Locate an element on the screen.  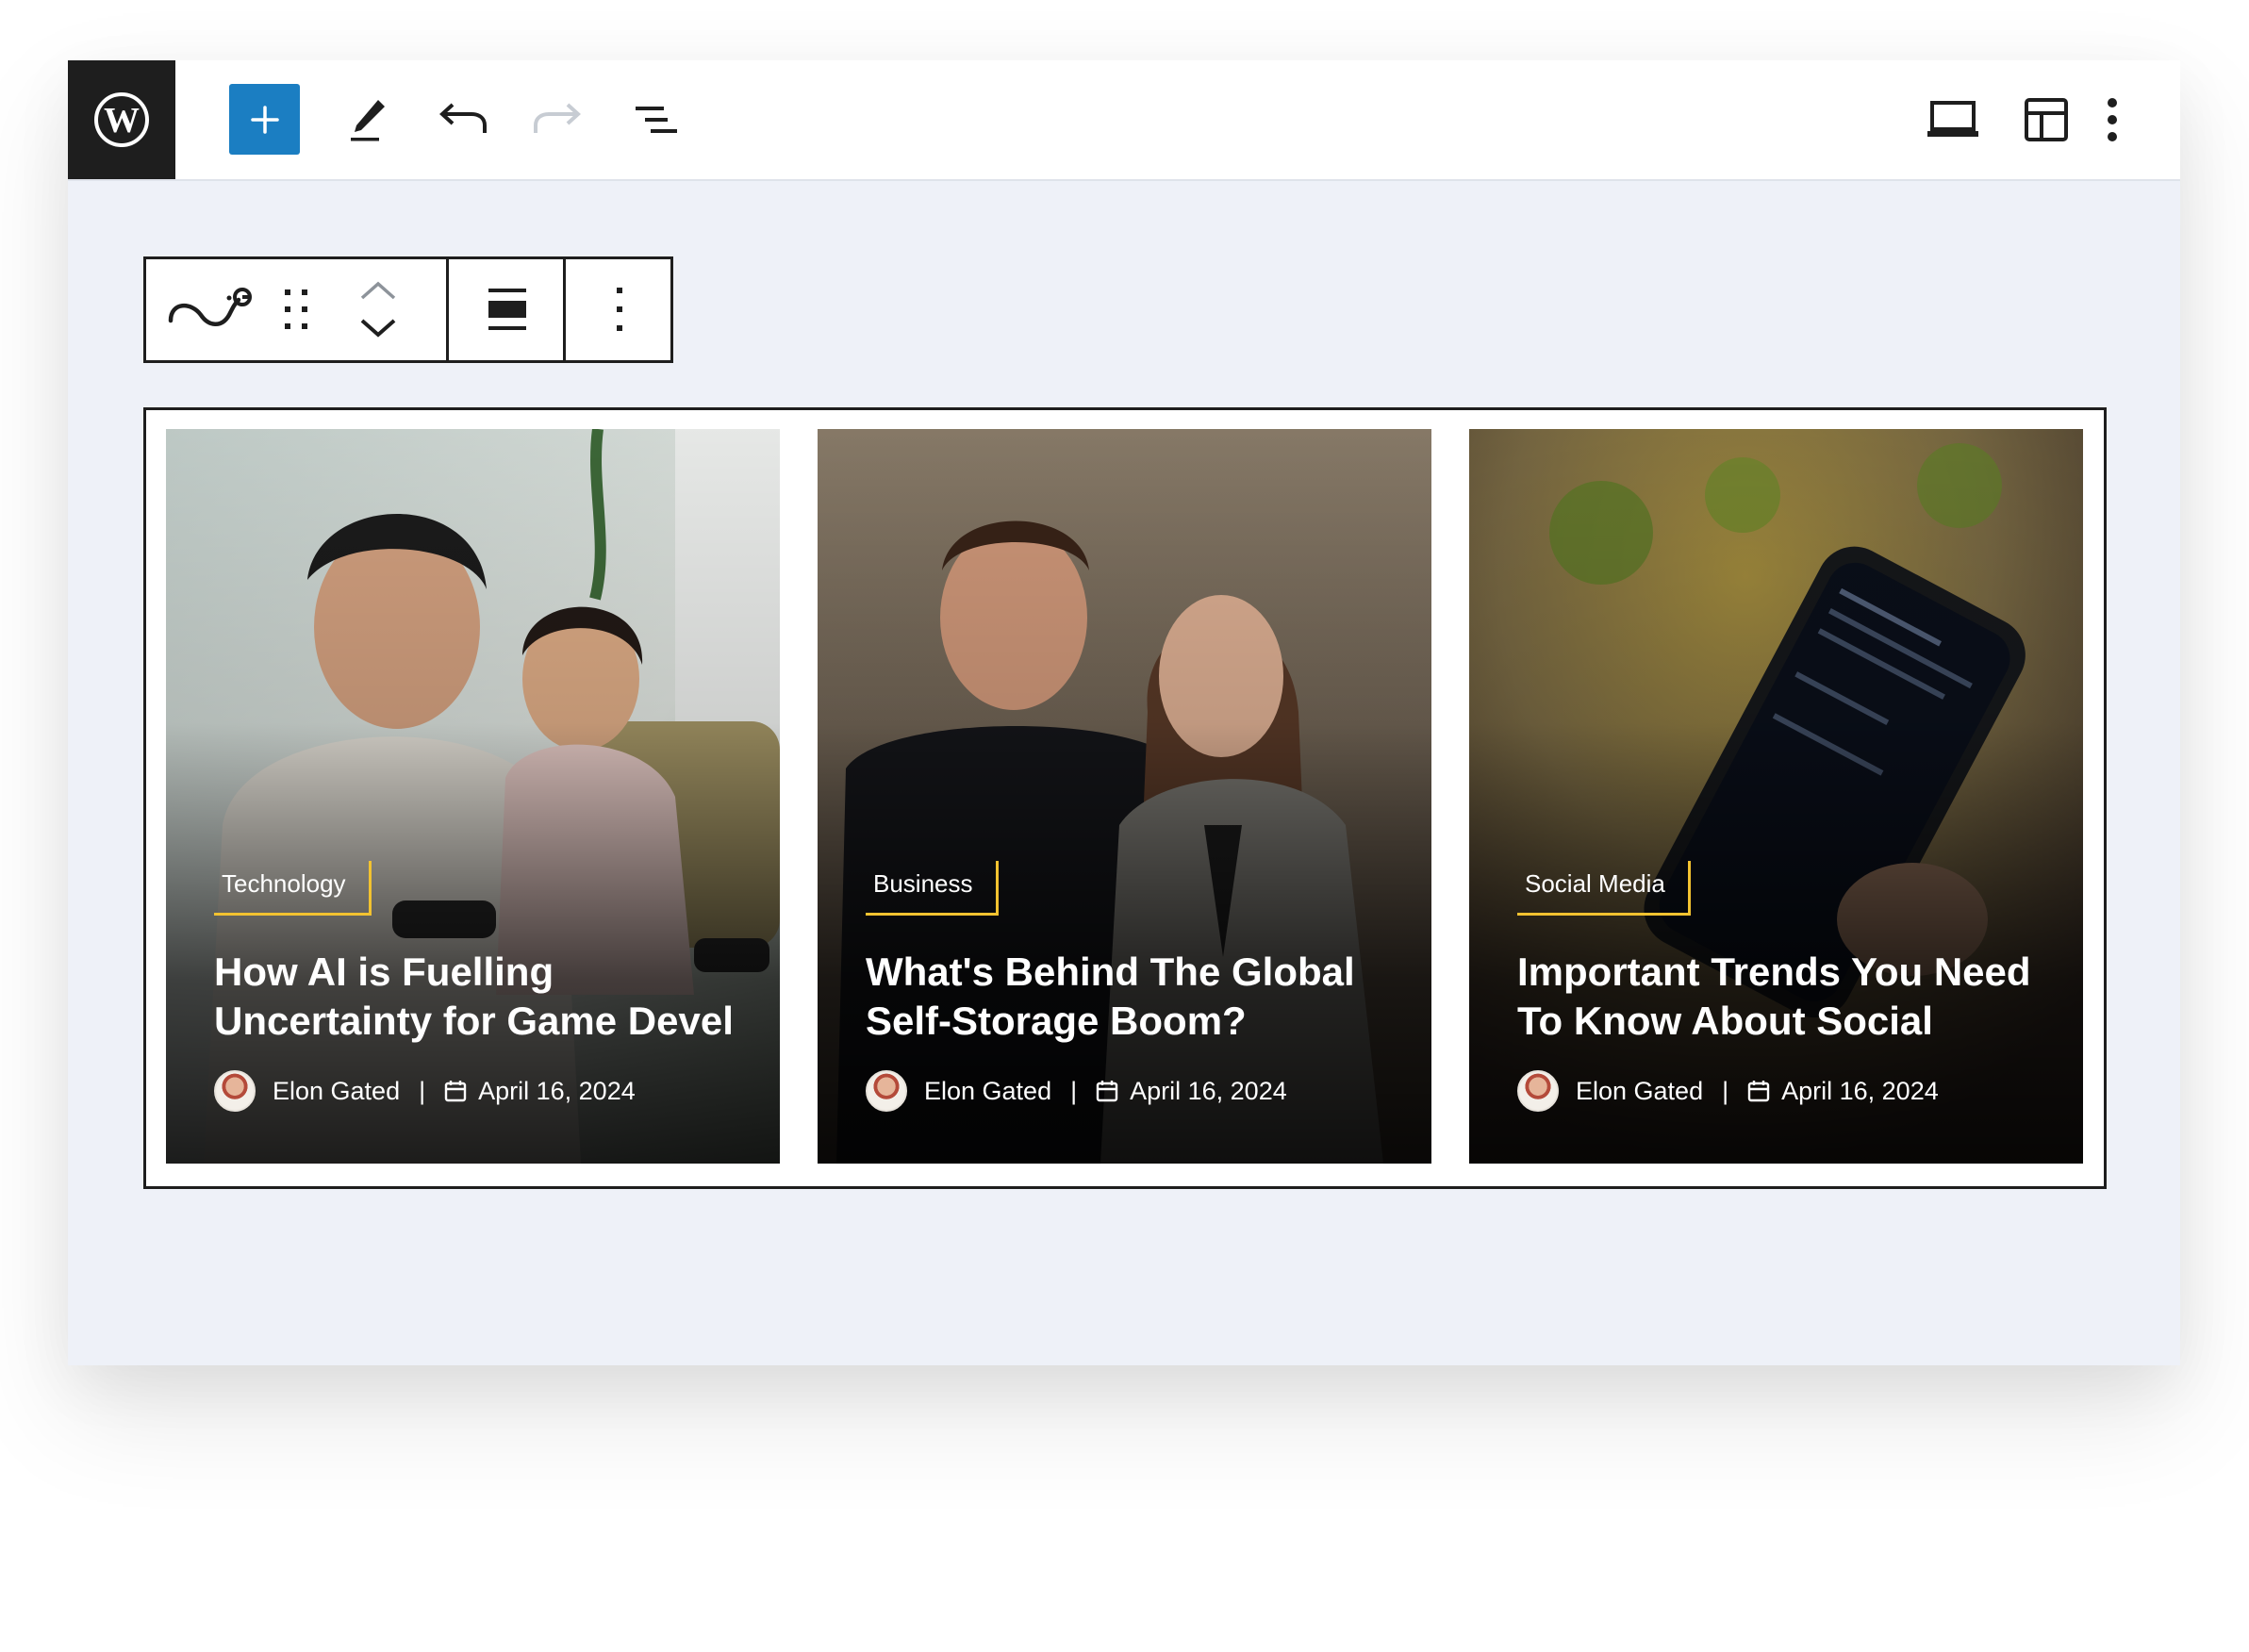
list-view-icon is located at coordinates (656, 120).